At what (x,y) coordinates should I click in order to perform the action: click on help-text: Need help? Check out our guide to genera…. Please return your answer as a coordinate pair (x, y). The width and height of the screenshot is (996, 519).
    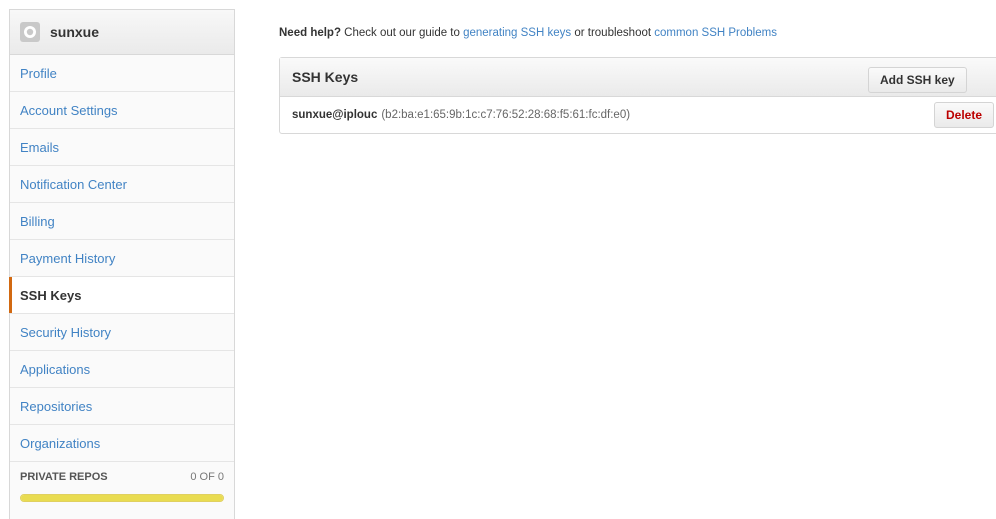
    Looking at the image, I should click on (528, 33).